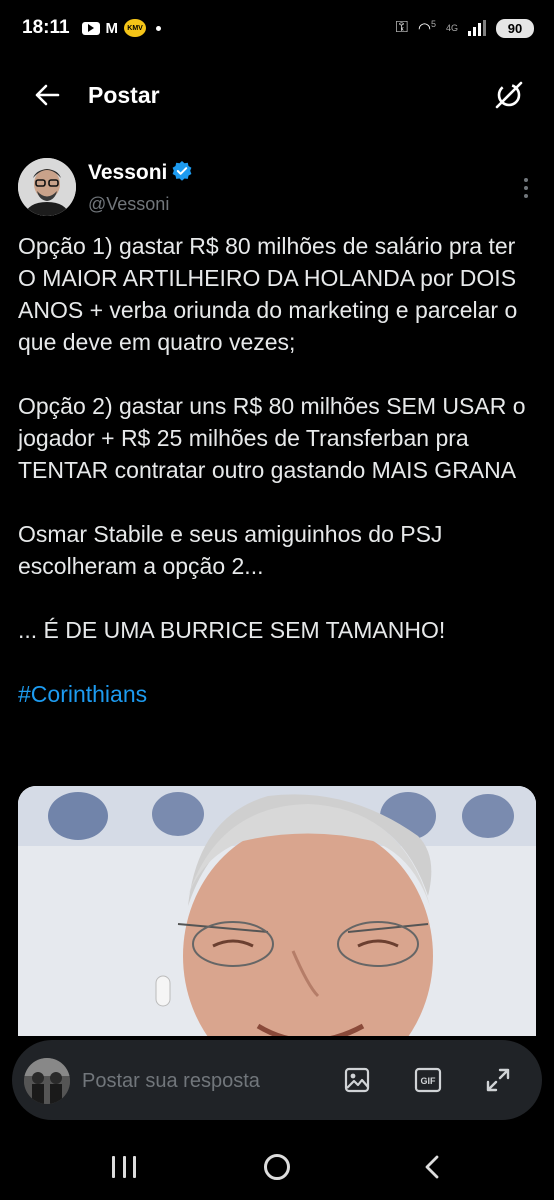  Describe the element at coordinates (277, 1080) in the screenshot. I see `reply-box: Postar sua resposta GIF` at that location.